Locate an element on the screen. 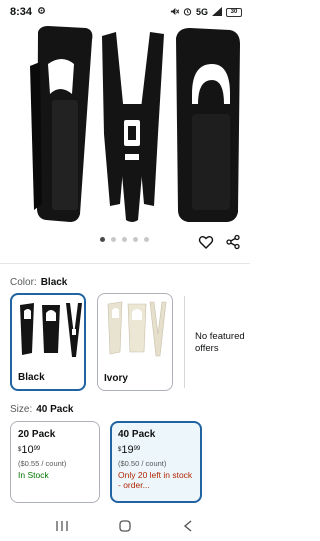 Image resolution: width=320 pixels, height=541 pixels. black-clips-thumbnail is located at coordinates (49, 332).